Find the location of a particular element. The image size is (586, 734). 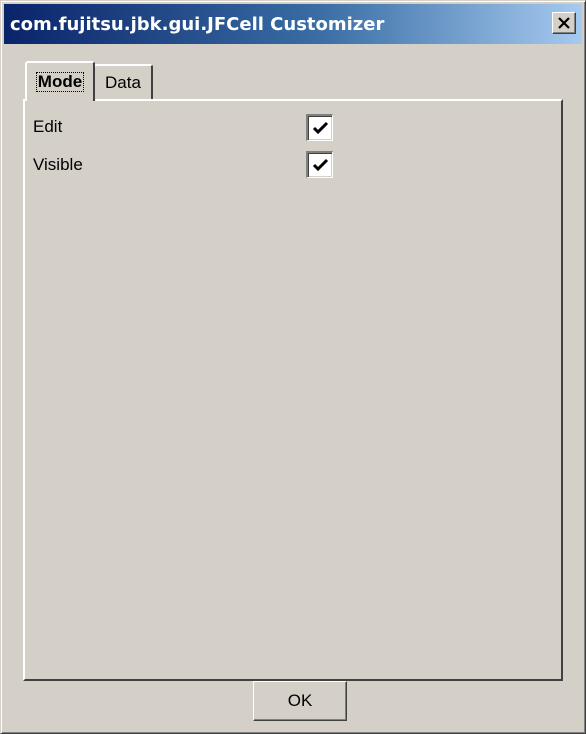

ok-button: OK is located at coordinates (300, 701).